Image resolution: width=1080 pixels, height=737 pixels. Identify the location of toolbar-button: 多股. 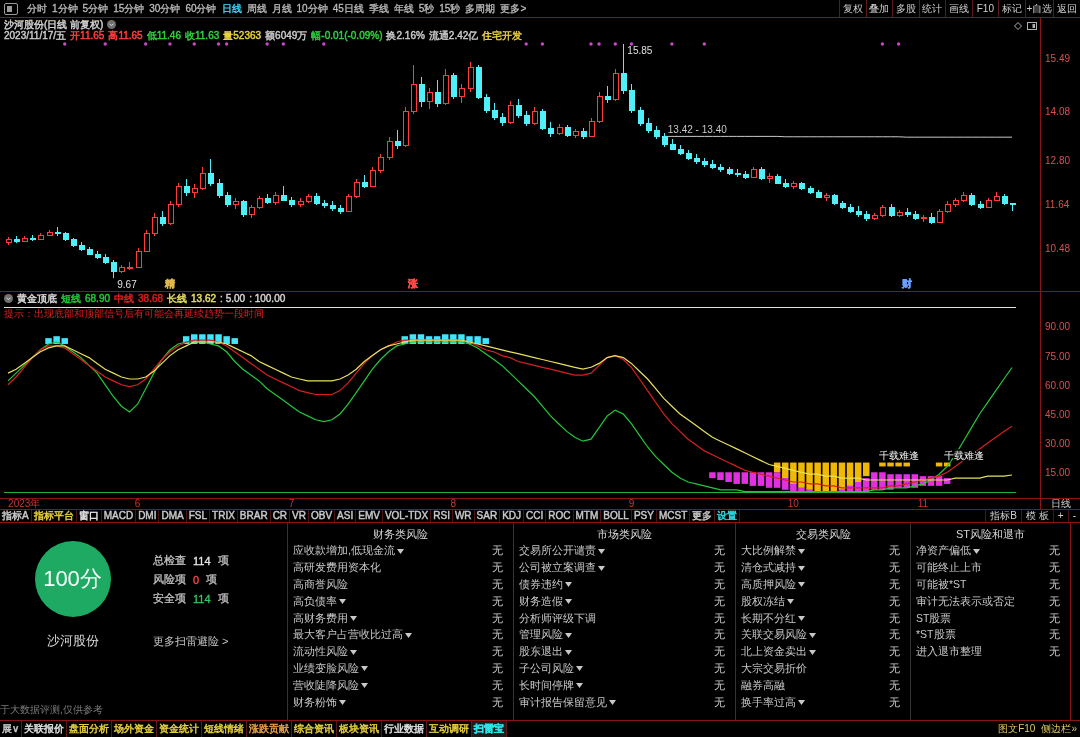
(905, 8).